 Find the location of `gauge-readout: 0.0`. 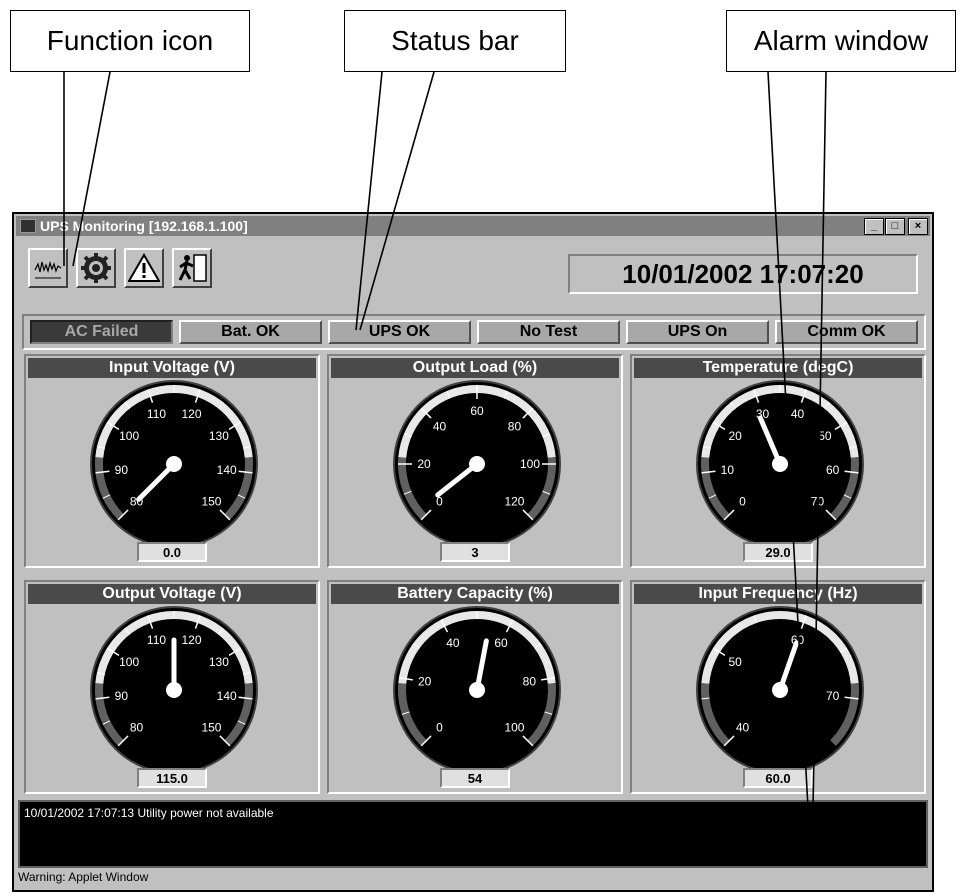

gauge-readout: 0.0 is located at coordinates (172, 552).